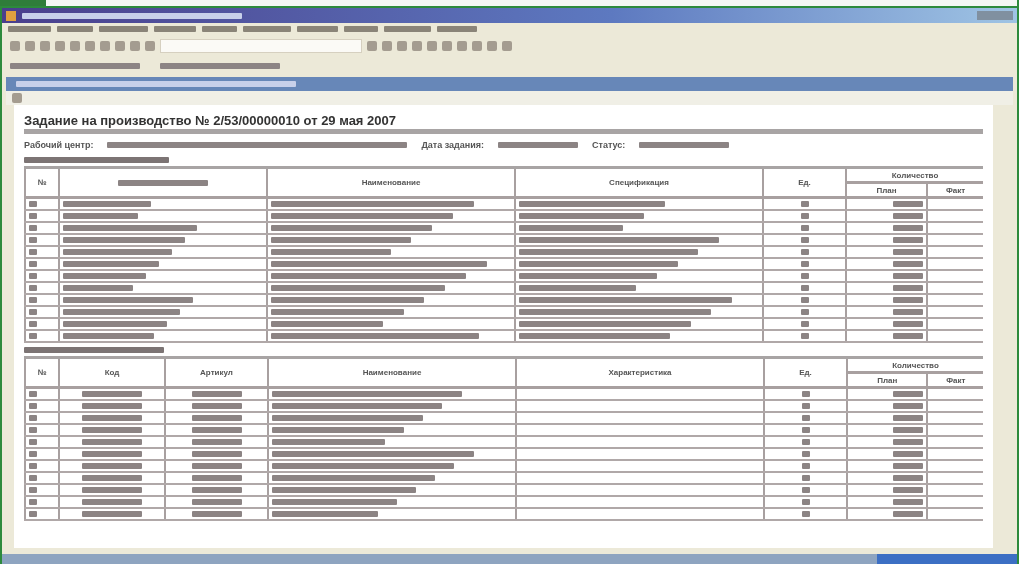 The image size is (1019, 564). I want to click on field-label: Статус:, so click(609, 145).